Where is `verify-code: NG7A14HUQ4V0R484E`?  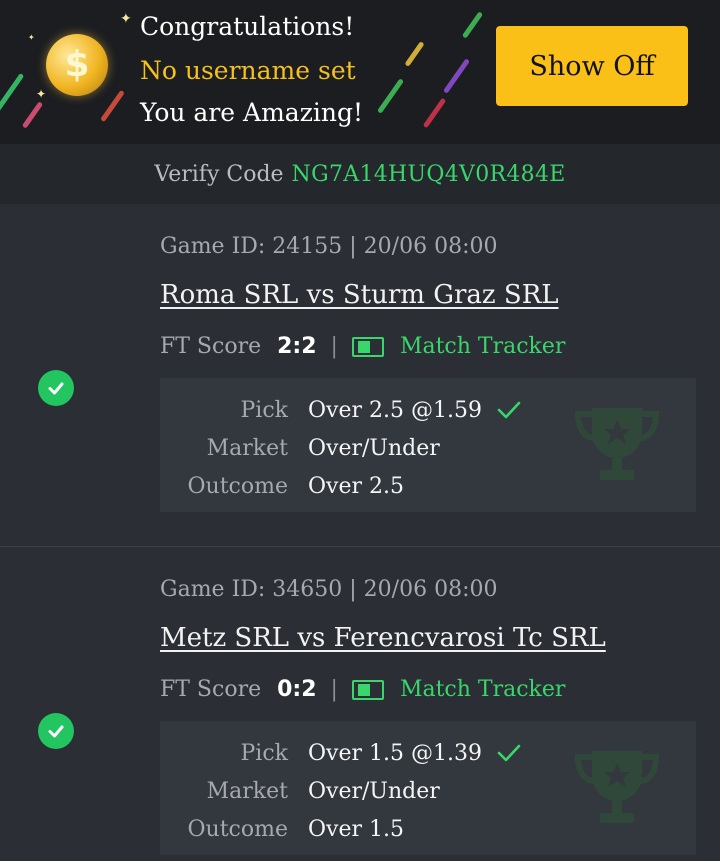
verify-code: NG7A14HUQ4V0R484E is located at coordinates (429, 174).